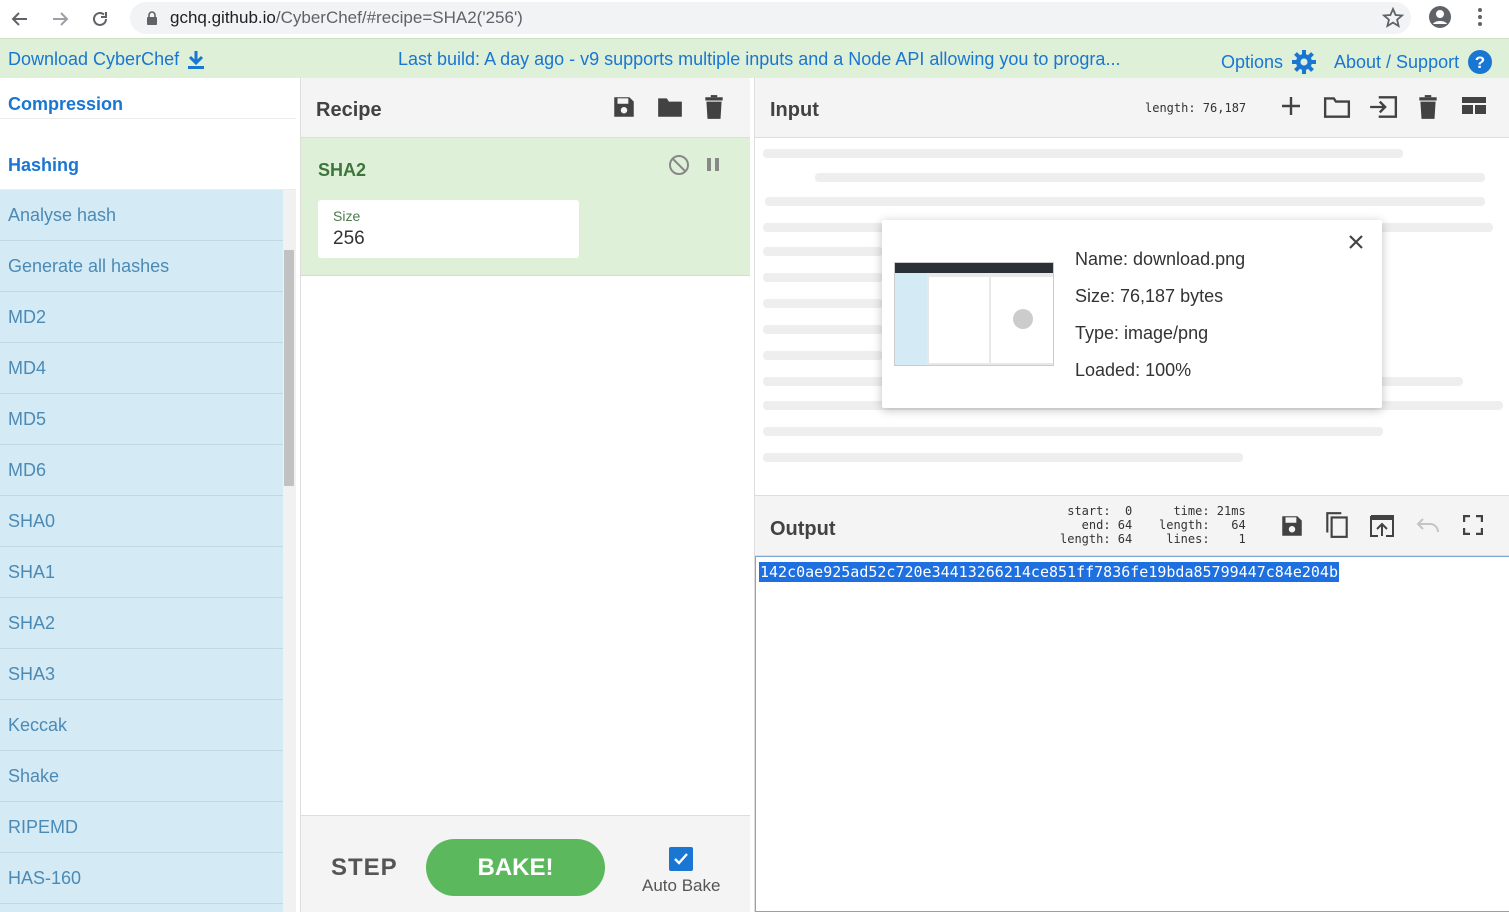 The image size is (1509, 912). I want to click on operation-label: SHA1, so click(32, 572).